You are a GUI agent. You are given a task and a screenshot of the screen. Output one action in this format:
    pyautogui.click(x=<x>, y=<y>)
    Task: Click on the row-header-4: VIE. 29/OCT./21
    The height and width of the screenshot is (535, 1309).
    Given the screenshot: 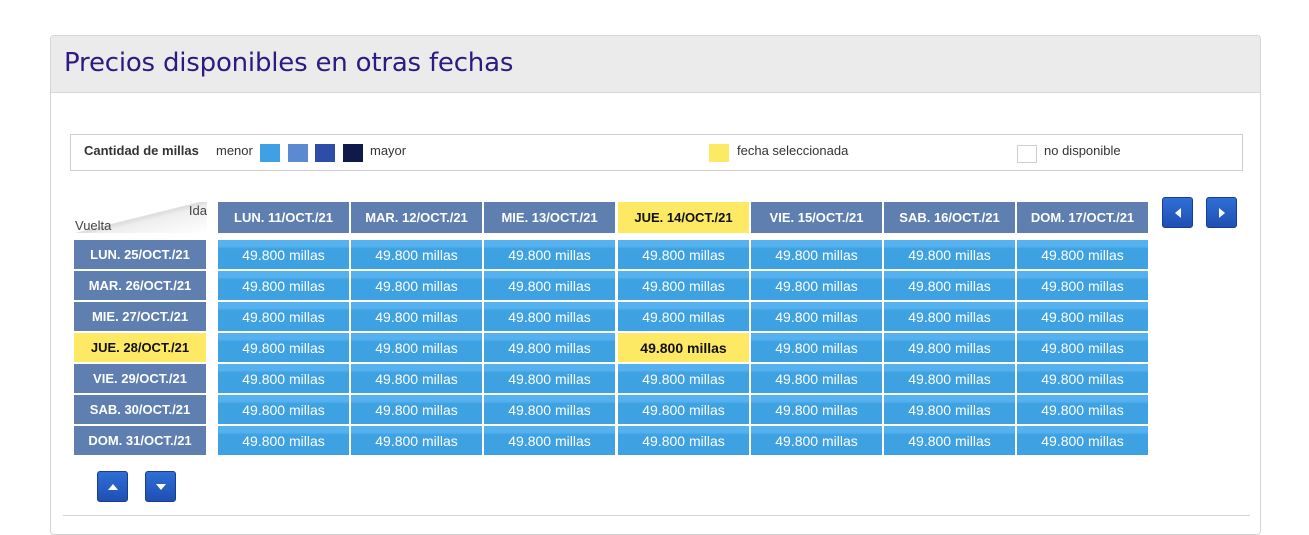 What is the action you would take?
    pyautogui.click(x=140, y=378)
    